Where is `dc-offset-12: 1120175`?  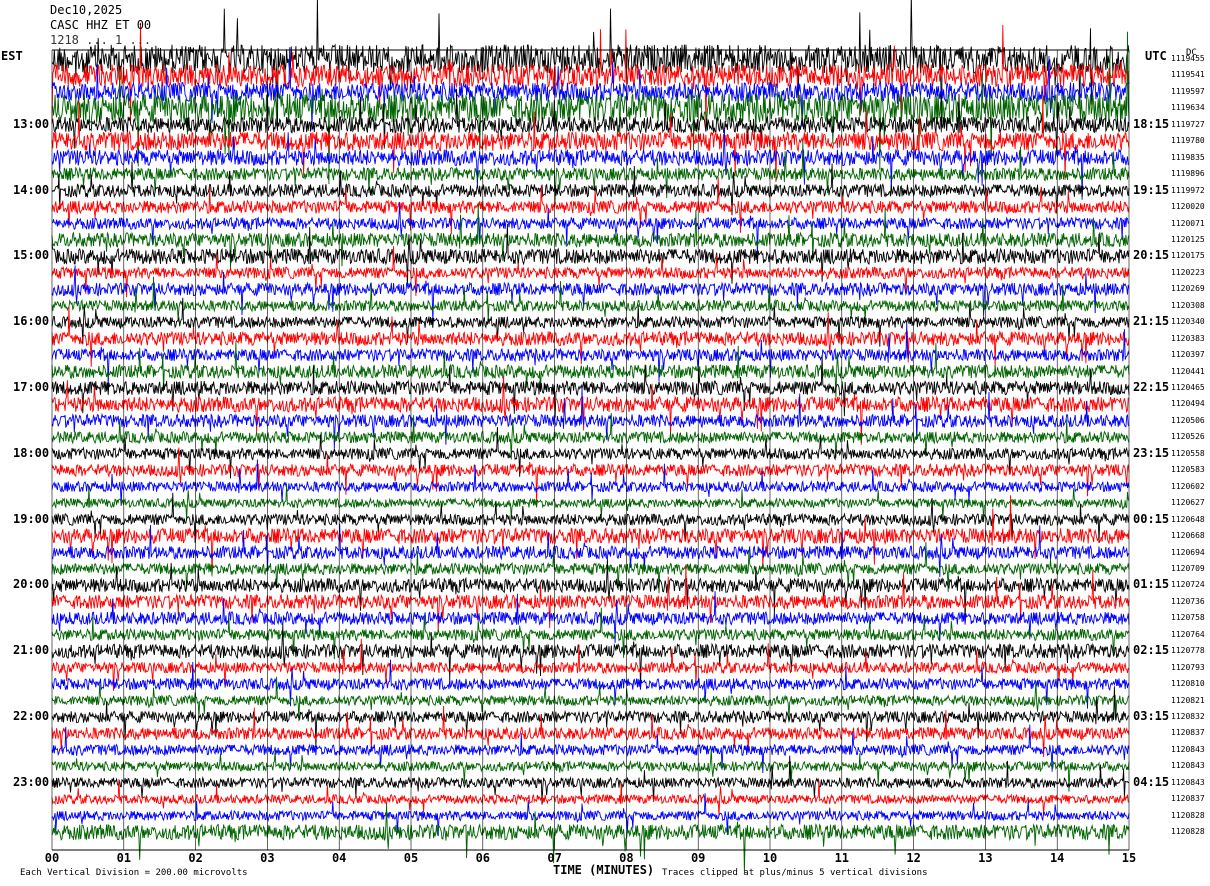 dc-offset-12: 1120175 is located at coordinates (1188, 256).